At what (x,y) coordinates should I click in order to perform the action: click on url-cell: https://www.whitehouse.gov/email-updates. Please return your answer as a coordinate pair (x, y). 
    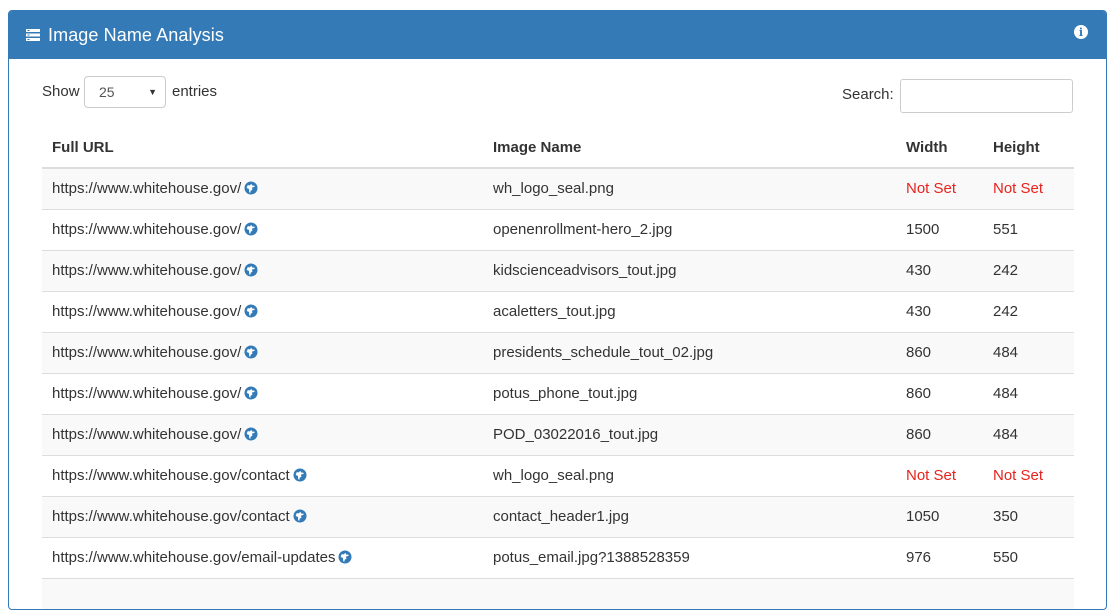
    Looking at the image, I should click on (262, 557).